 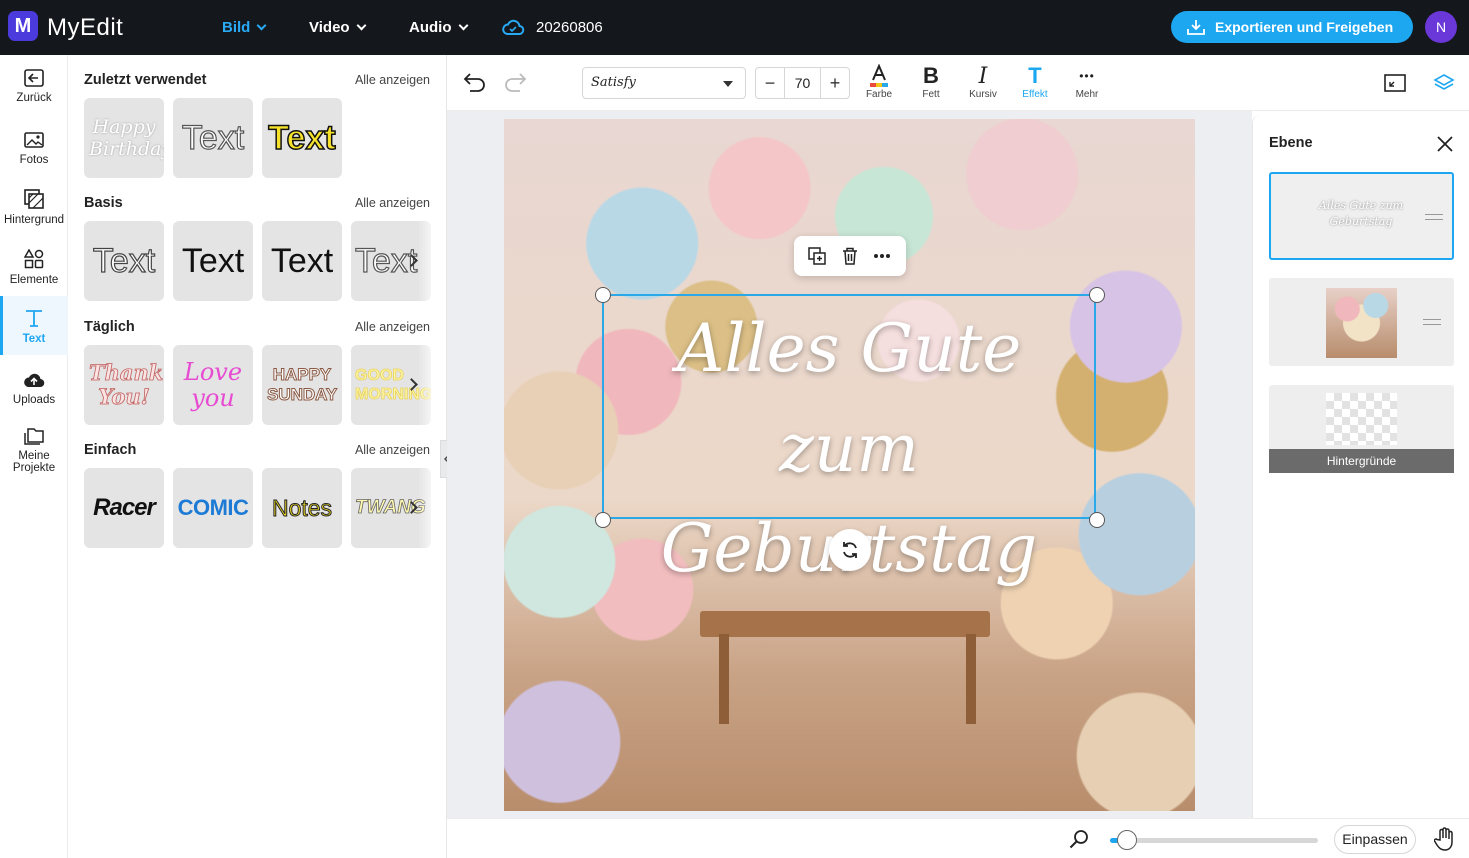 What do you see at coordinates (603, 520) in the screenshot?
I see `resize-handle-bottom-left` at bounding box center [603, 520].